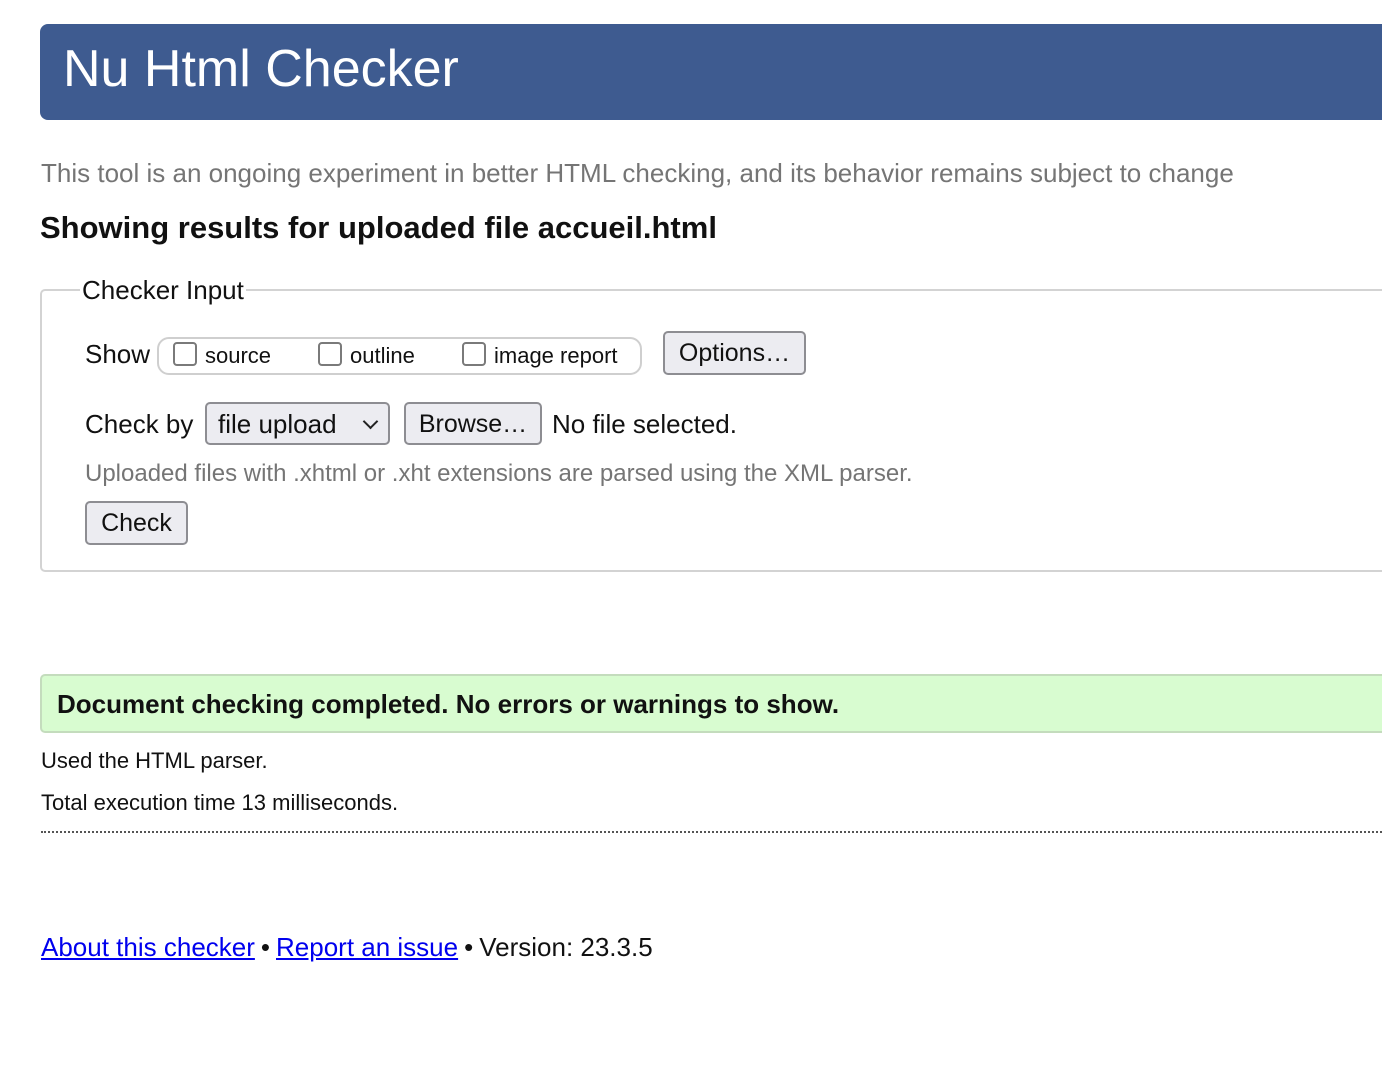 The image size is (1382, 1090). What do you see at coordinates (148, 947) in the screenshot?
I see `about-checker-link: About this checker` at bounding box center [148, 947].